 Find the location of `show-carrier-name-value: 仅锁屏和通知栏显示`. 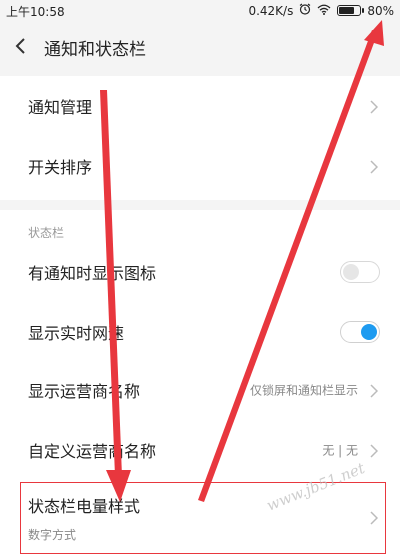

show-carrier-name-value: 仅锁屏和通知栏显示 is located at coordinates (303, 390).